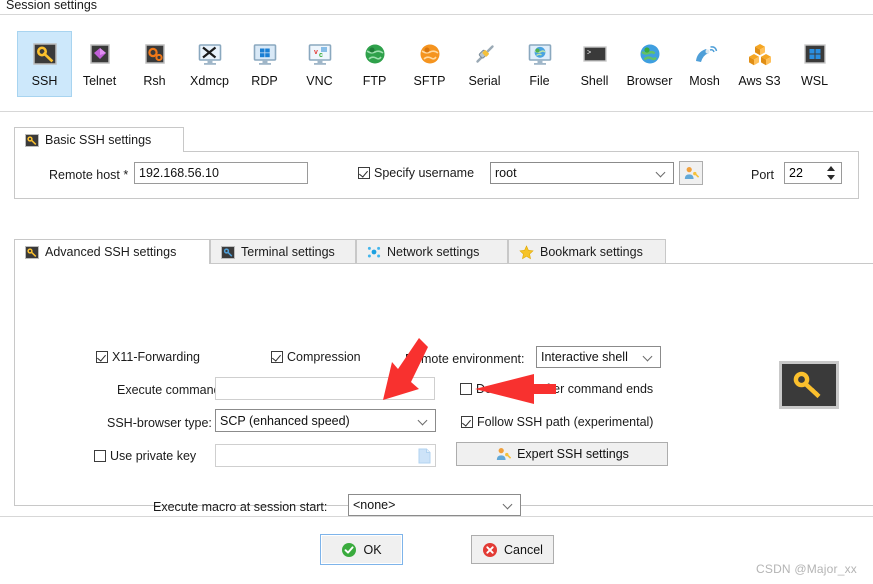 This screenshot has width=873, height=584. Describe the element at coordinates (436, 516) in the screenshot. I see `footer-separator` at that location.